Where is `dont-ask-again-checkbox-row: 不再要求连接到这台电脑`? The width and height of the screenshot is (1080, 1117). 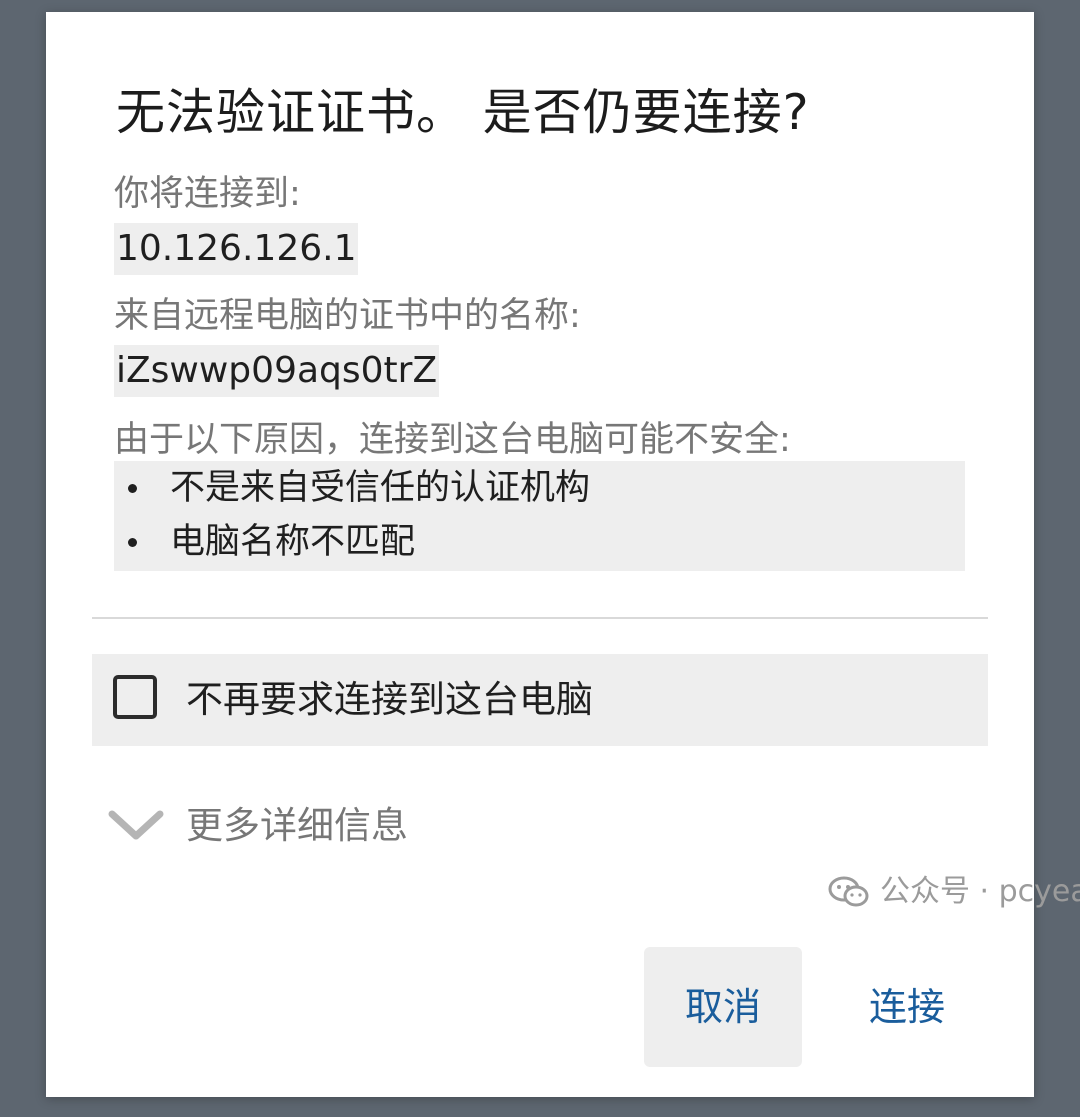
dont-ask-again-checkbox-row: 不再要求连接到这台电脑 is located at coordinates (540, 700).